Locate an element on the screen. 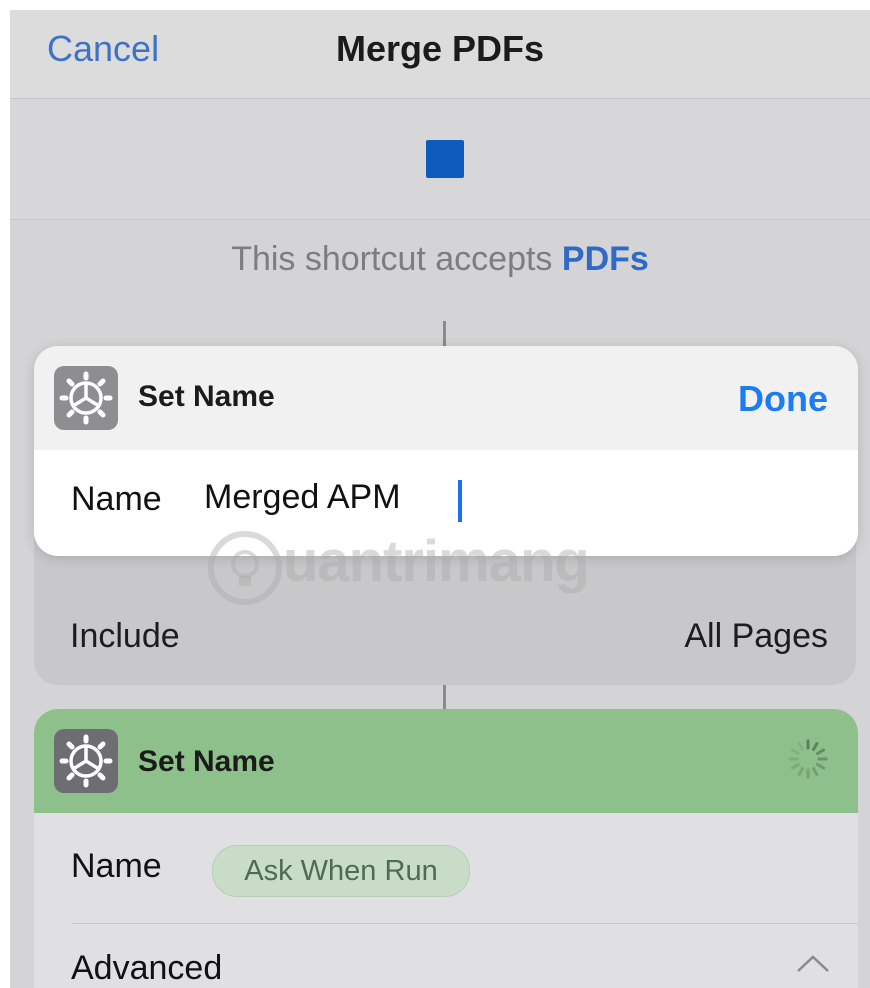 This screenshot has width=870, height=988. chevron-up-icon is located at coordinates (813, 965).